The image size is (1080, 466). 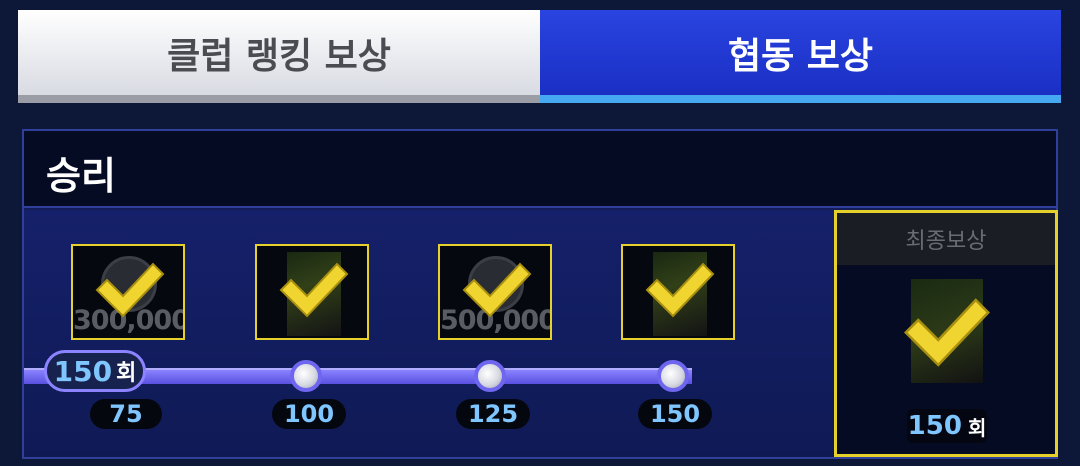 What do you see at coordinates (977, 427) in the screenshot?
I see `final-count-unit: 회` at bounding box center [977, 427].